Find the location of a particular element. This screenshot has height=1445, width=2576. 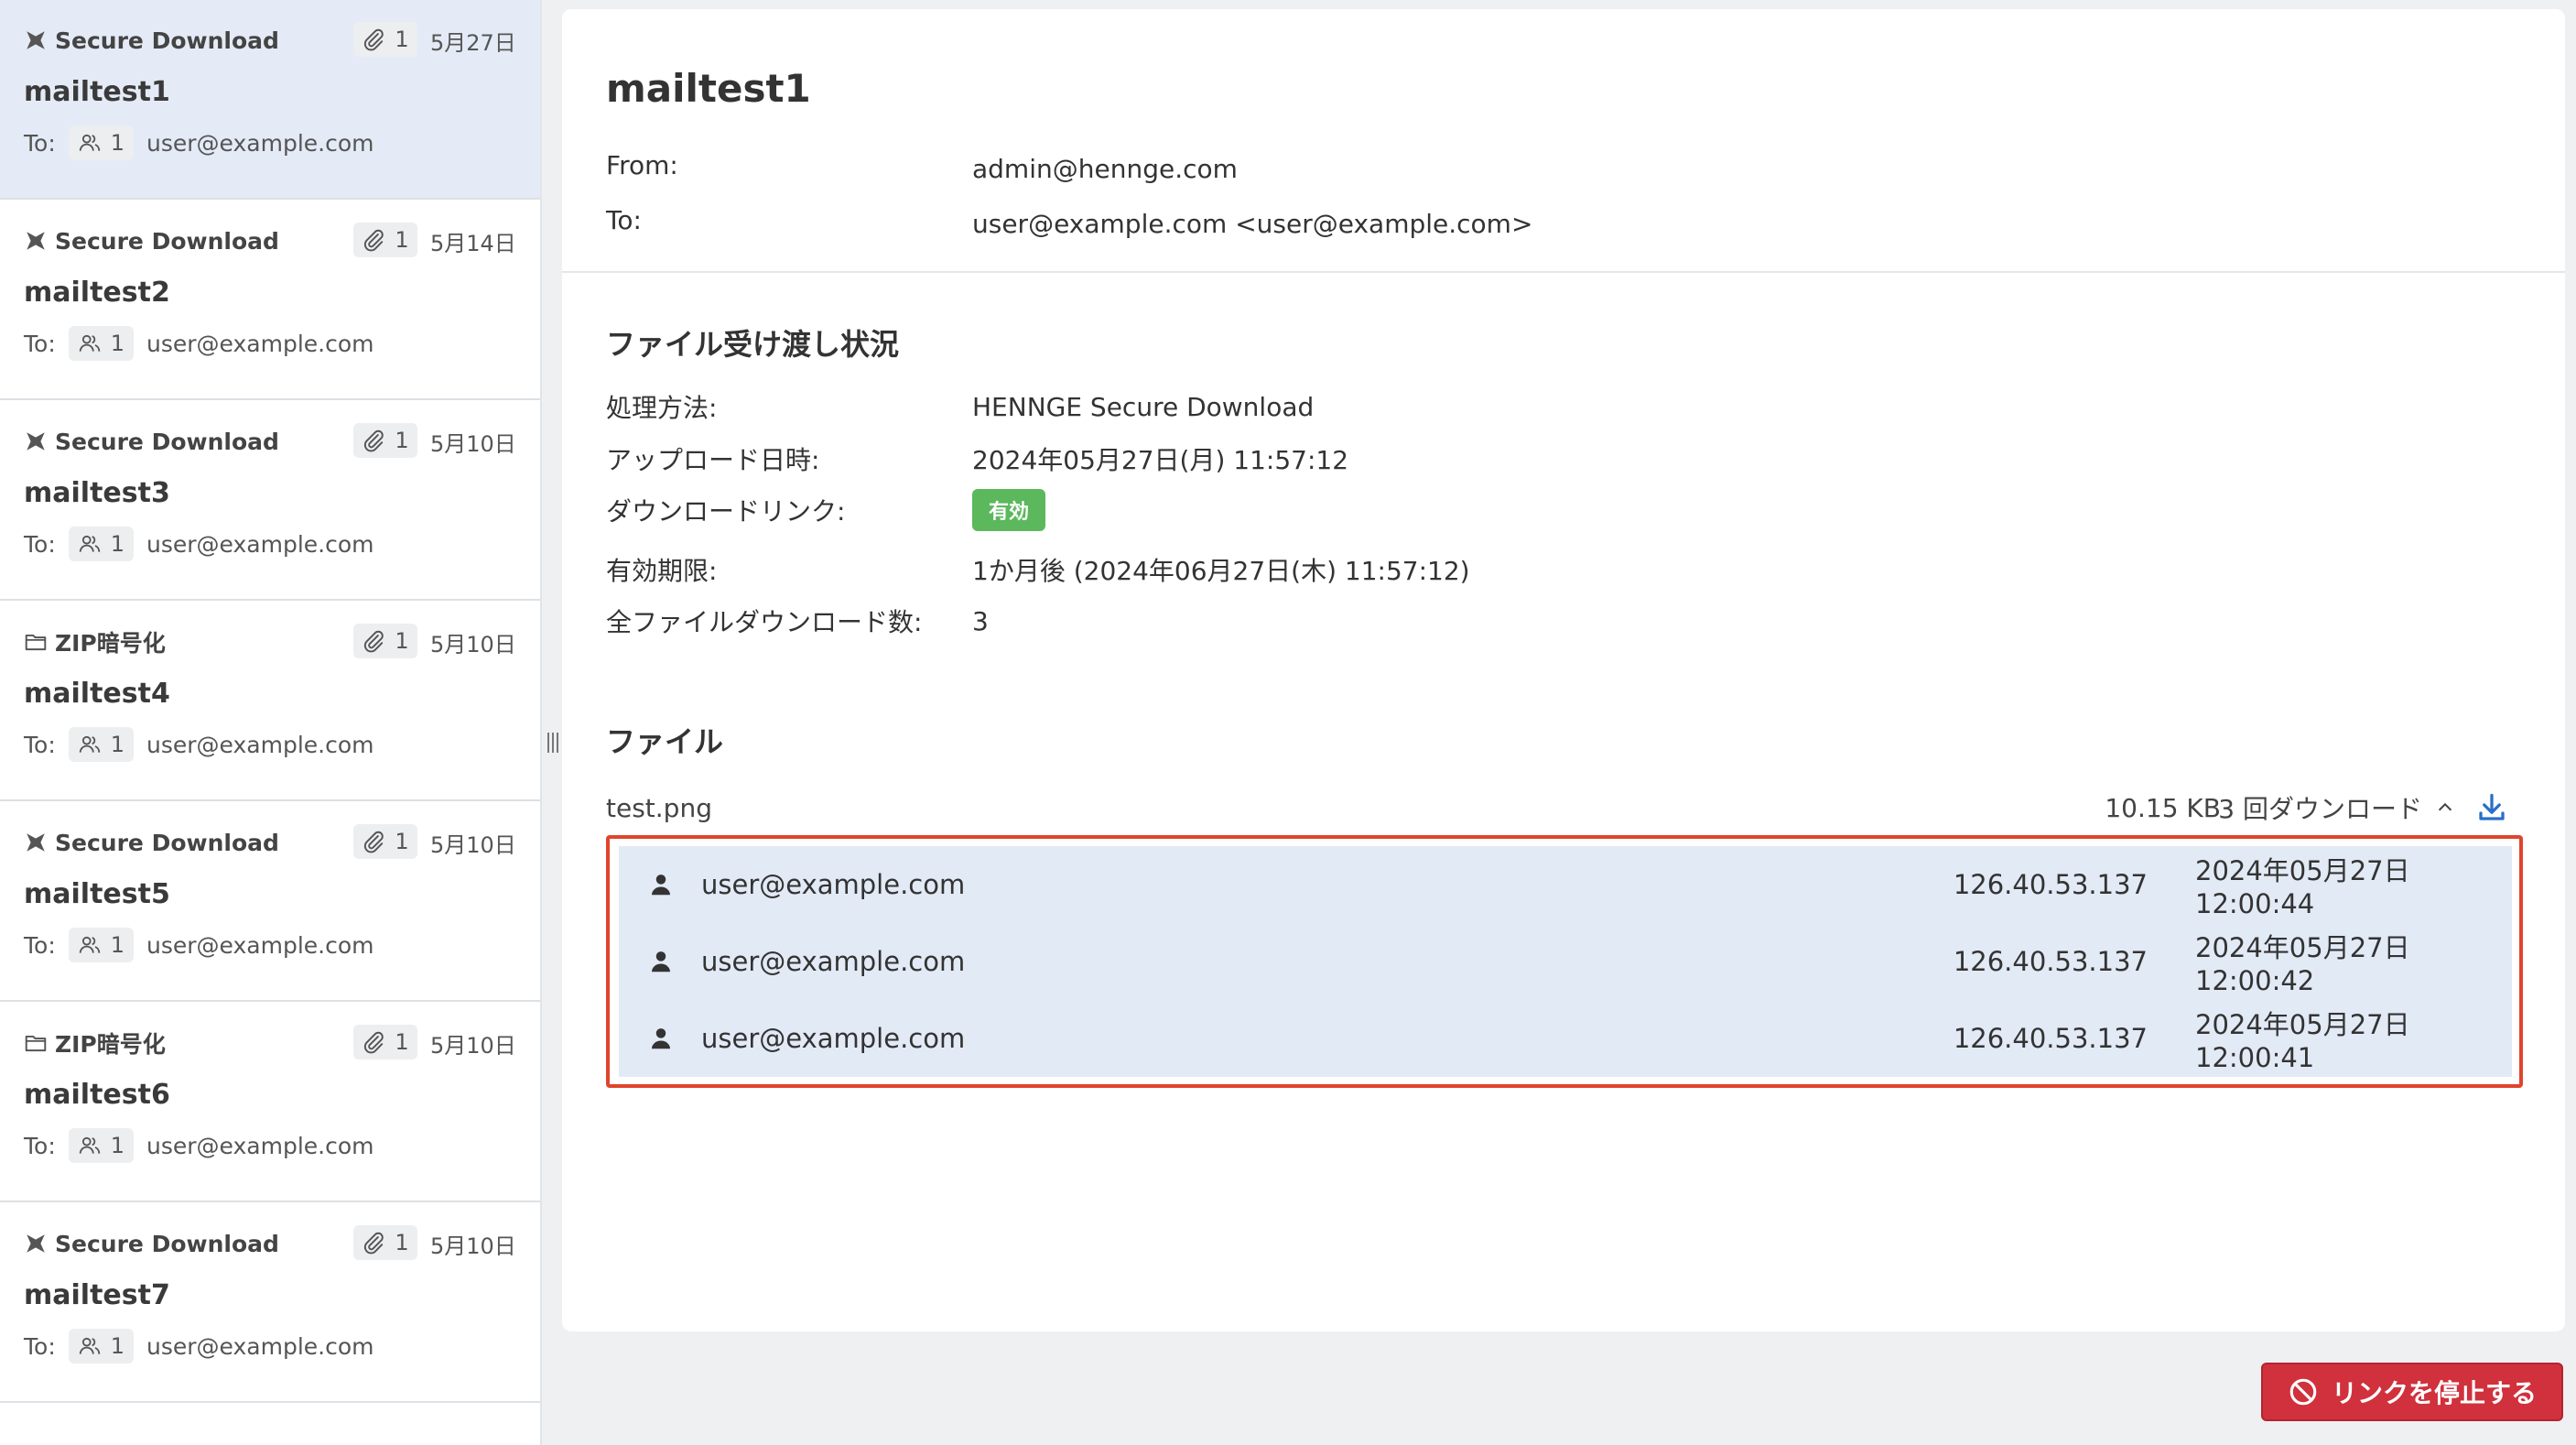

mail-subject: mailtest5 is located at coordinates (97, 894).